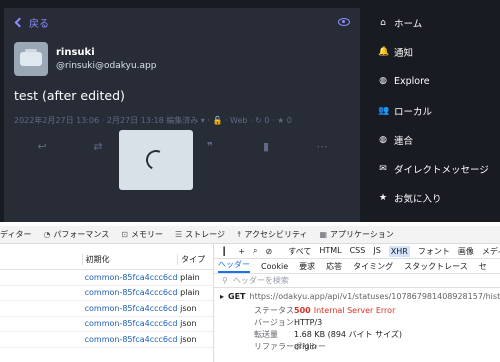  I want to click on header-key: ステータス, so click(274, 310).